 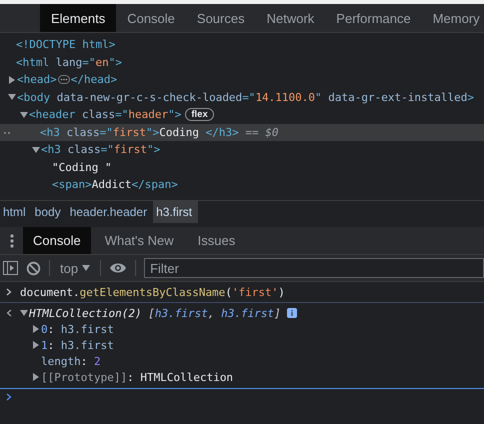 I want to click on property-entry: length: 2, so click(x=71, y=361).